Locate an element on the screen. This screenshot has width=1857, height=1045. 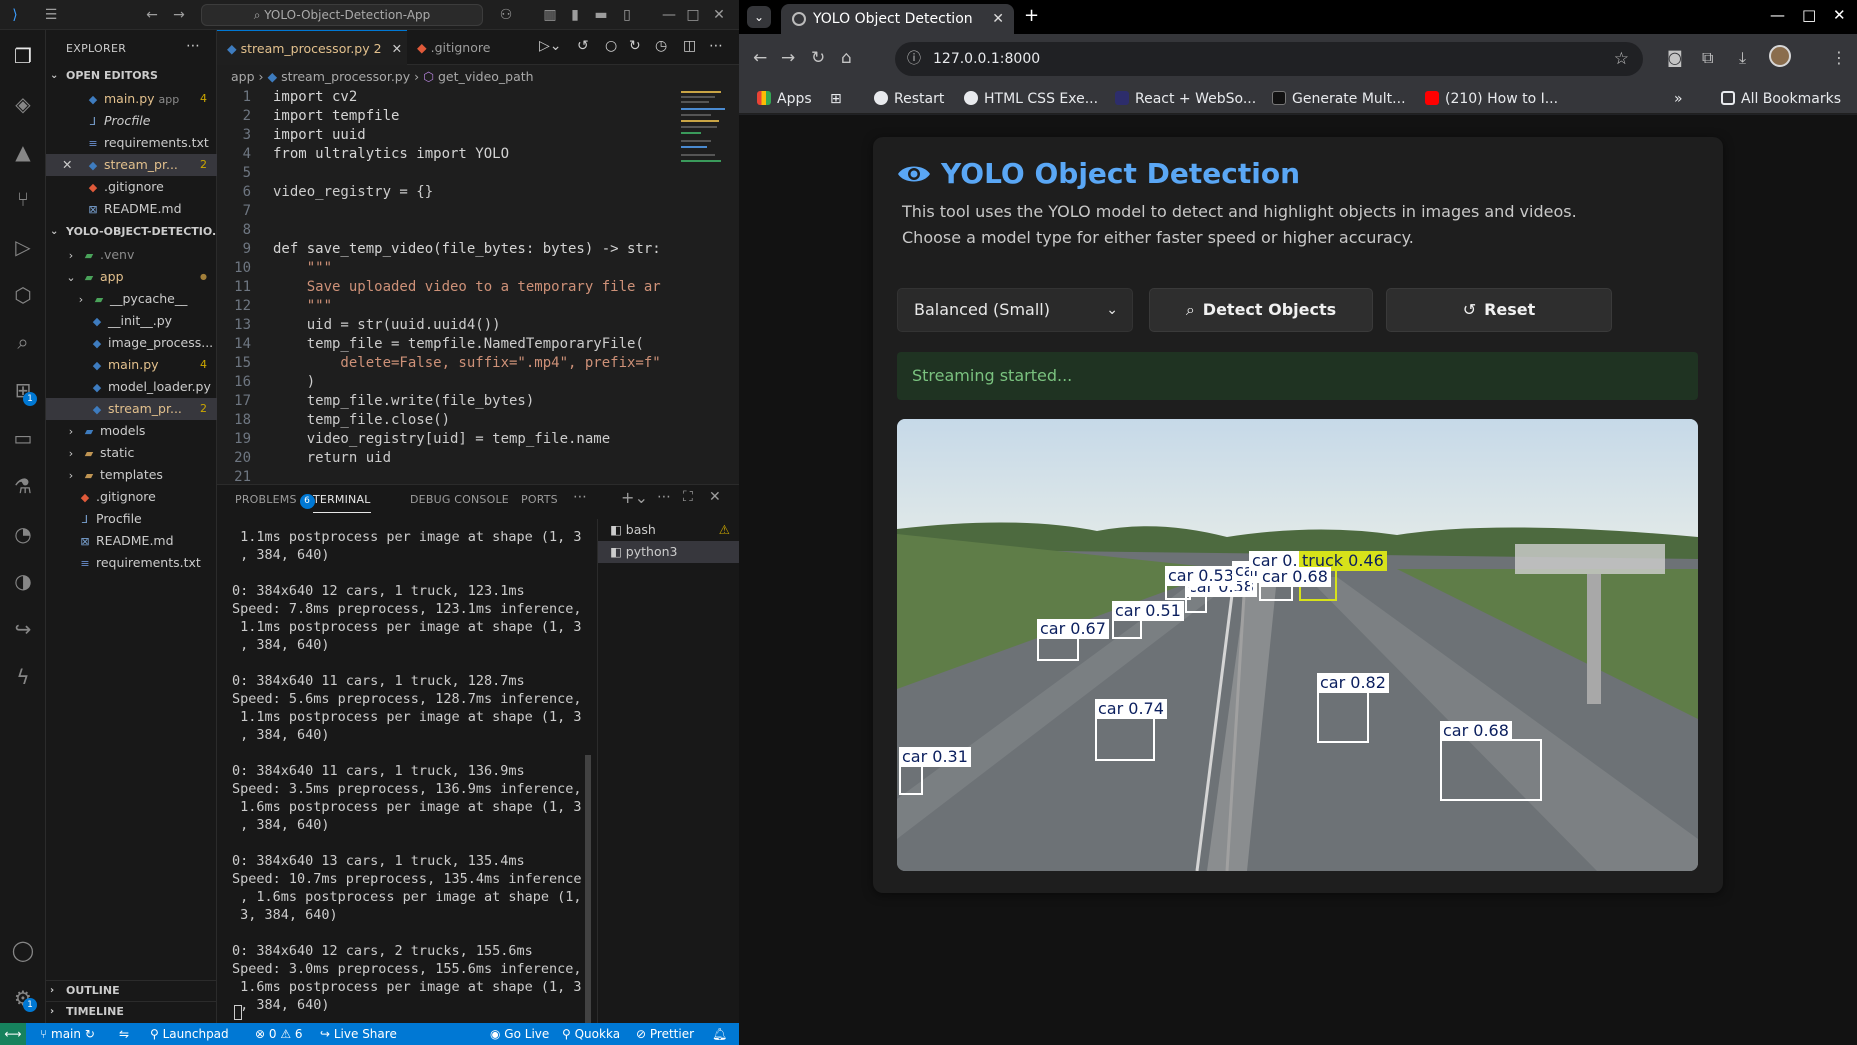
open-editor-item: ⊠ README.md is located at coordinates (131, 209).